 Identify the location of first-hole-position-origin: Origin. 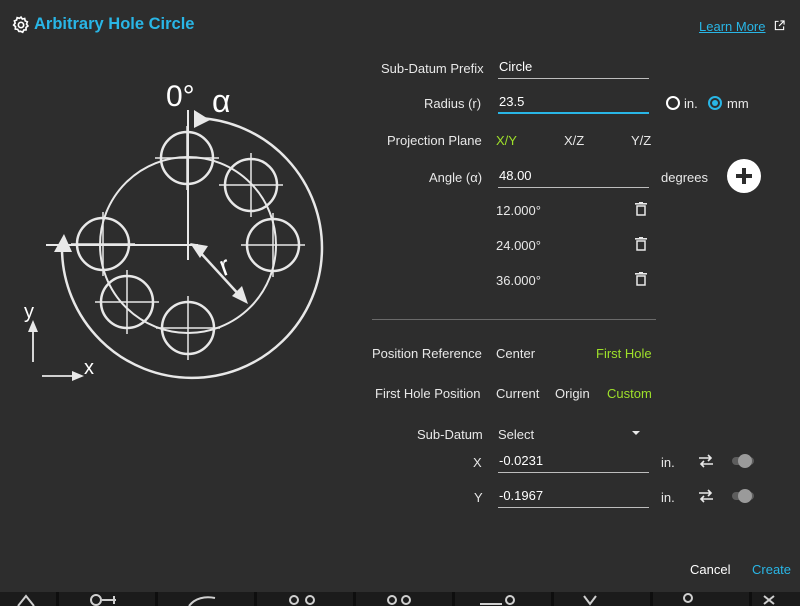
(572, 393).